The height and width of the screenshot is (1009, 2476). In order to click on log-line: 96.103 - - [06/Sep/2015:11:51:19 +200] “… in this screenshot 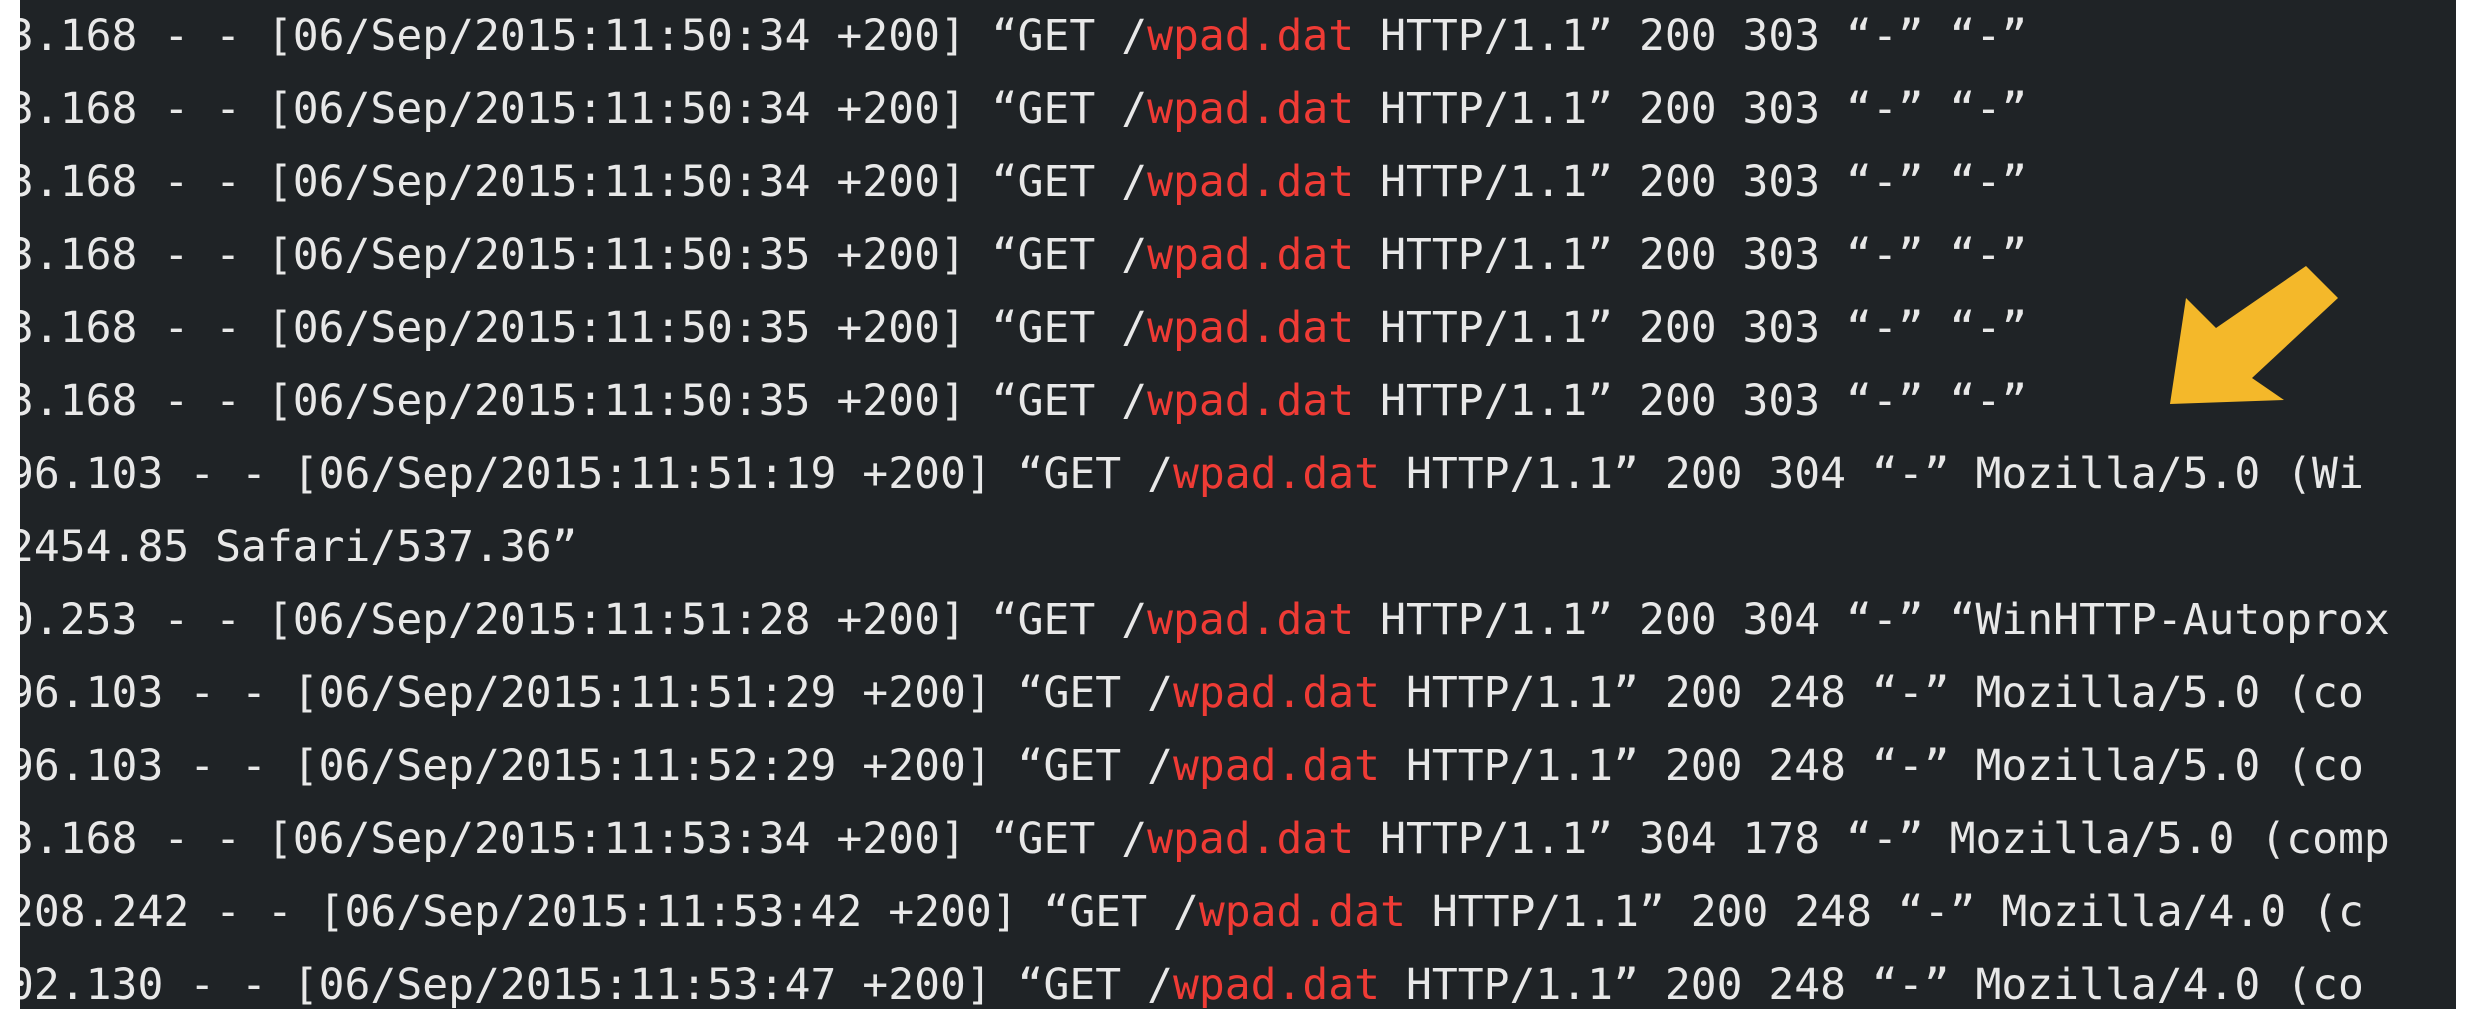, I will do `click(1238, 474)`.